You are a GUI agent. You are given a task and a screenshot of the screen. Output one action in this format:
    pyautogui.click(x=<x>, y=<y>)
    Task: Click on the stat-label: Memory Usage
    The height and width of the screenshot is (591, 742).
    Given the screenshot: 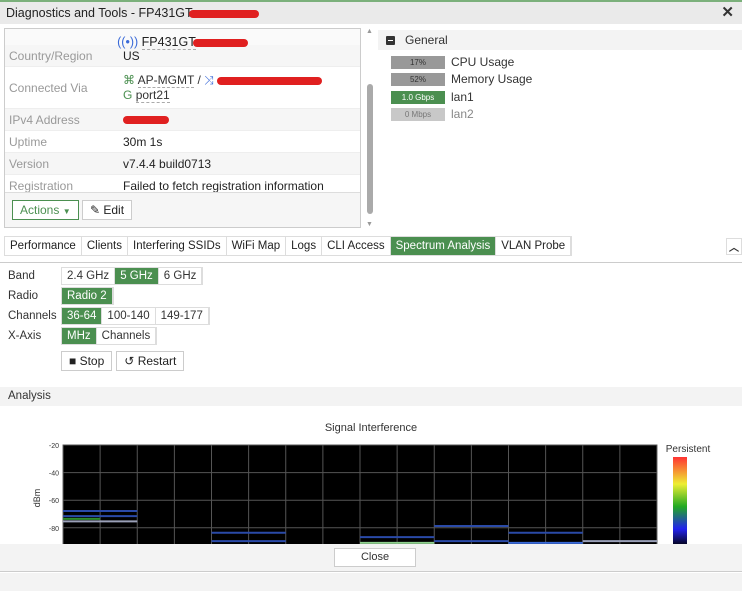 What is the action you would take?
    pyautogui.click(x=492, y=79)
    